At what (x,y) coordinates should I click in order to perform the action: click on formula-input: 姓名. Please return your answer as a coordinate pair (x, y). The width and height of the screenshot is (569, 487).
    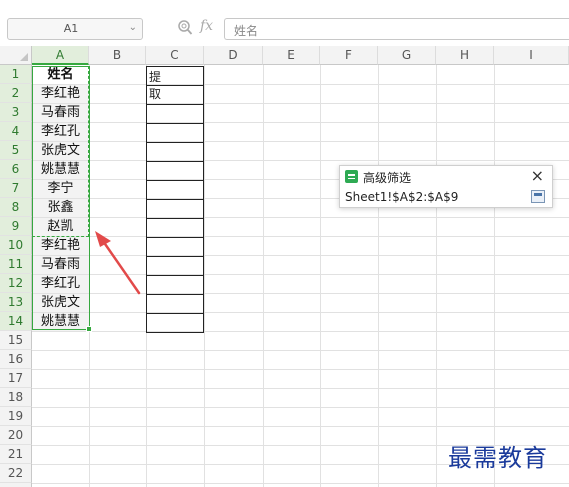
    Looking at the image, I should click on (396, 29).